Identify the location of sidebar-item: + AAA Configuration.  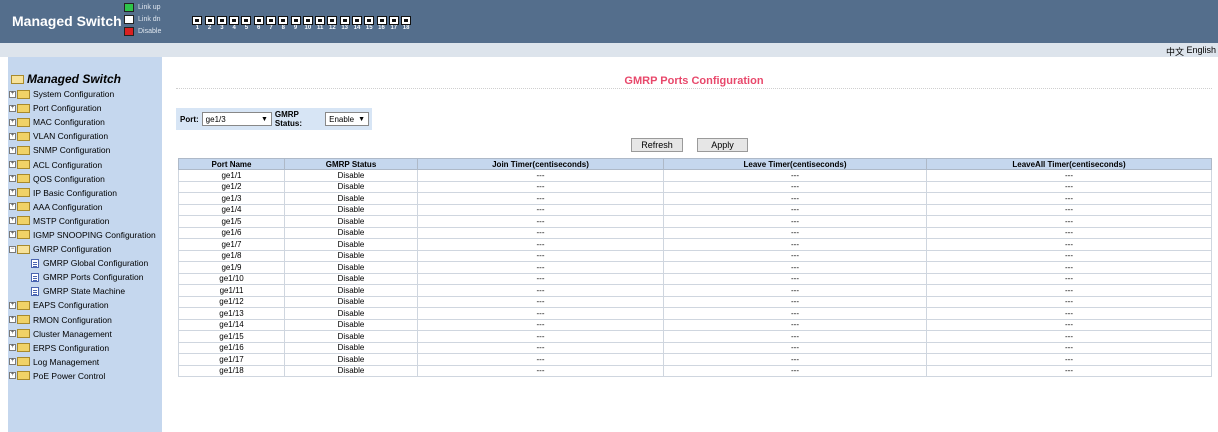
(85, 207).